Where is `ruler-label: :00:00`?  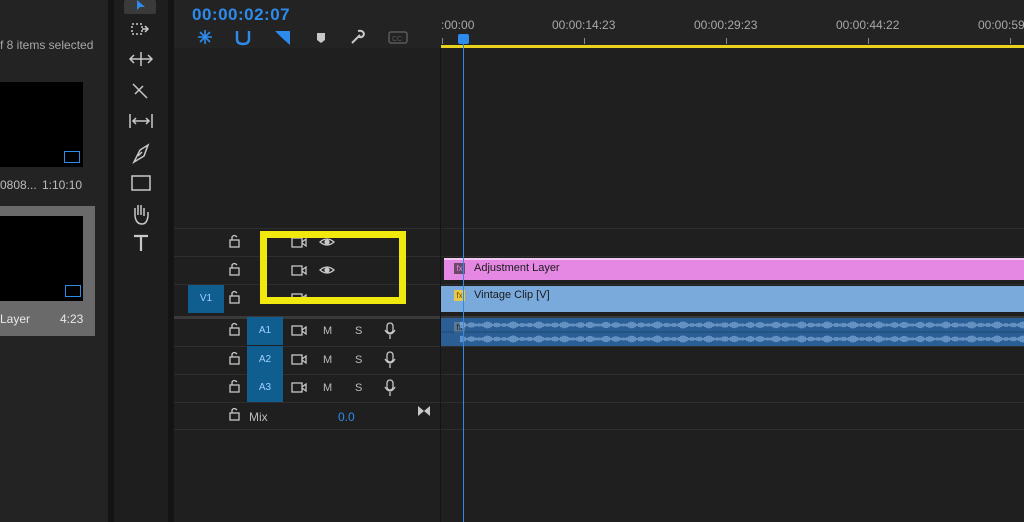 ruler-label: :00:00 is located at coordinates (458, 25).